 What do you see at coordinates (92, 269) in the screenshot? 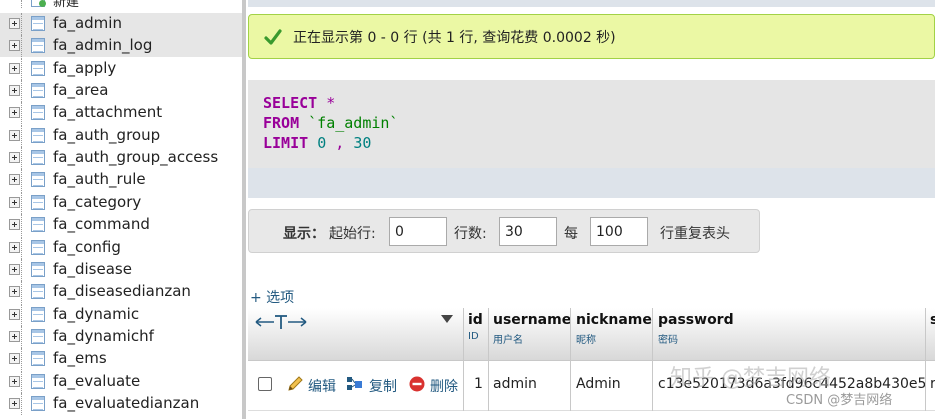
I see `nav-item-label: fa_disease` at bounding box center [92, 269].